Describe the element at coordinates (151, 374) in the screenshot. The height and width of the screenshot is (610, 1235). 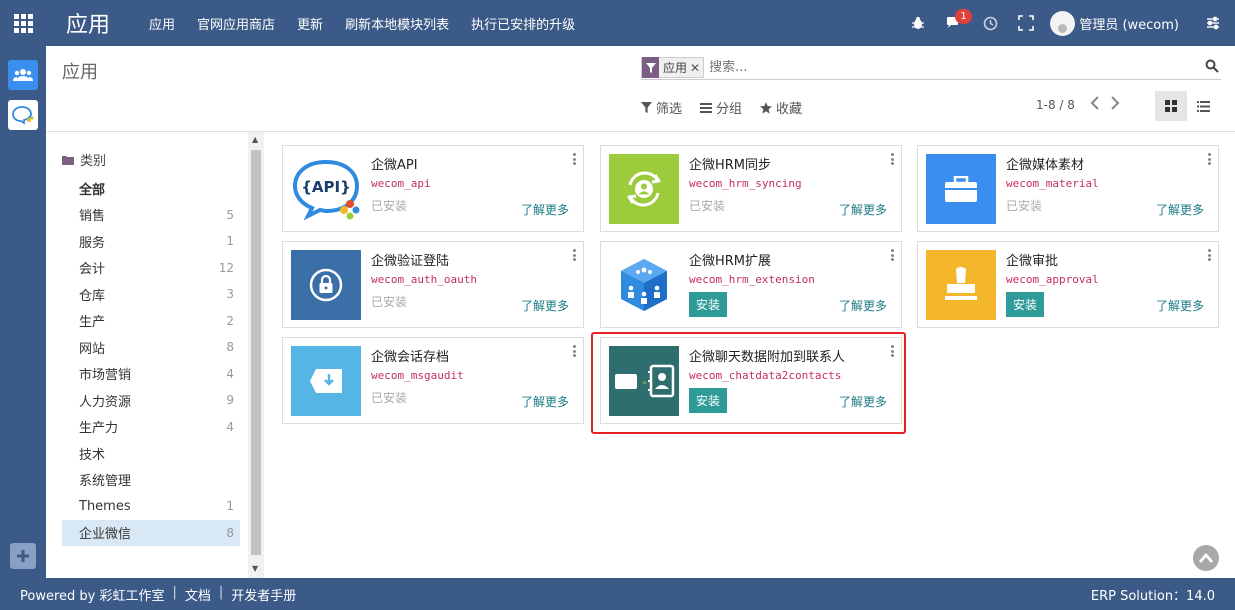
I see `category-item-marketing: 市场营销 4` at that location.